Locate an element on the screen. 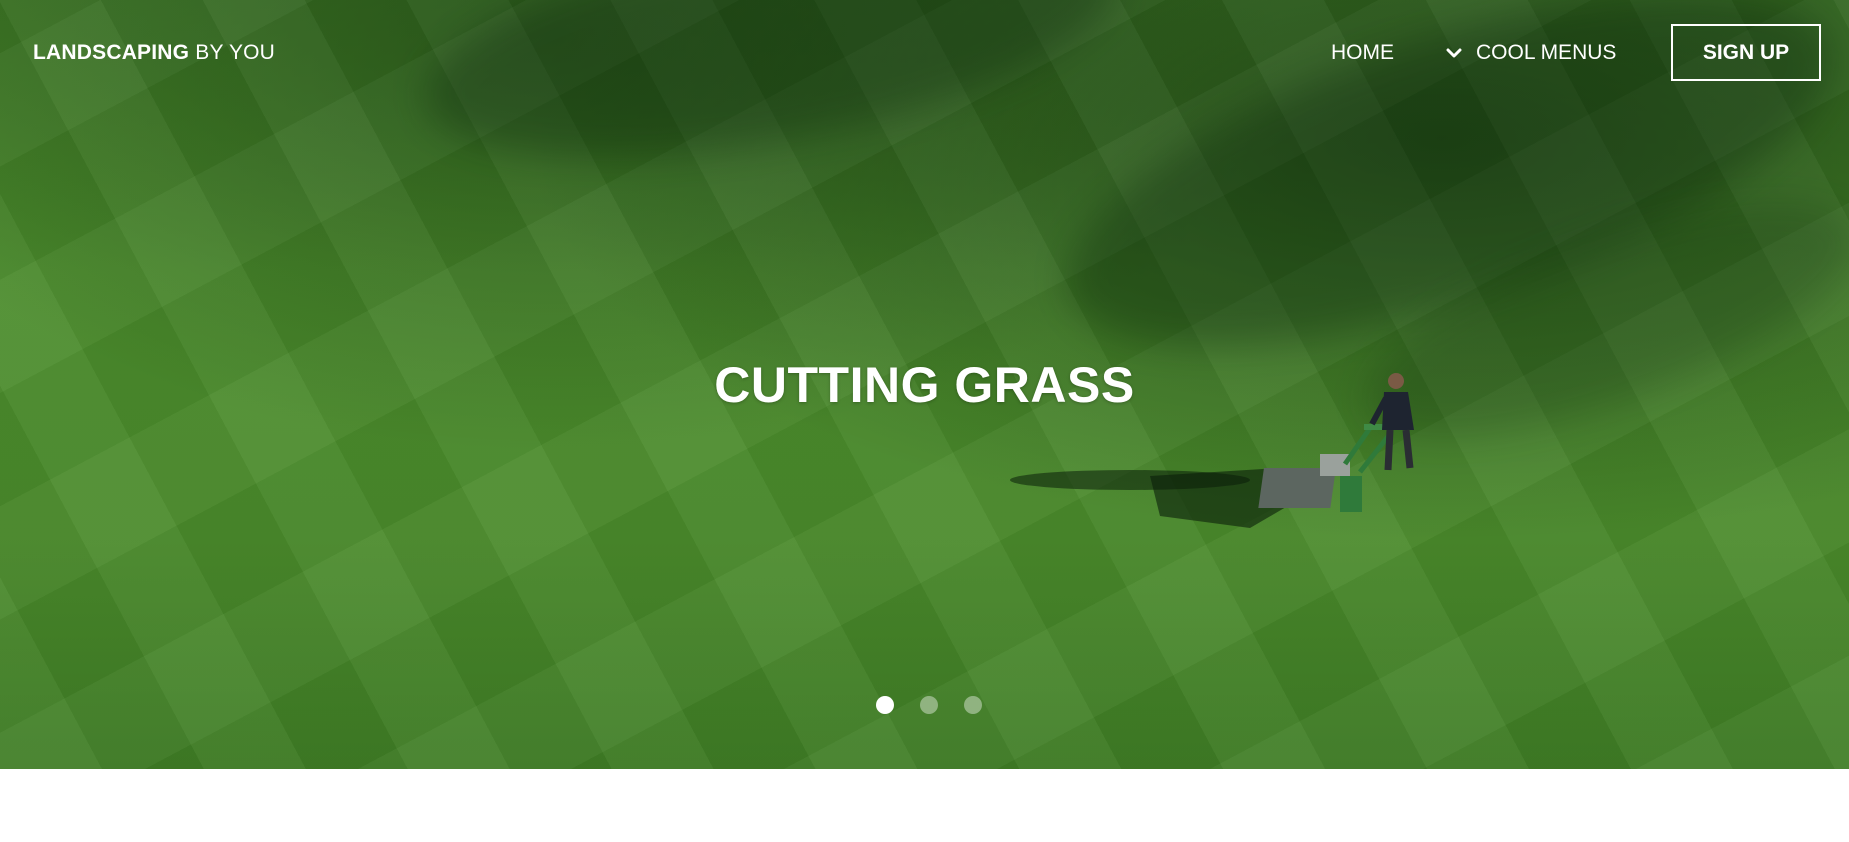 The width and height of the screenshot is (1849, 842). mower-engine is located at coordinates (1335, 465).